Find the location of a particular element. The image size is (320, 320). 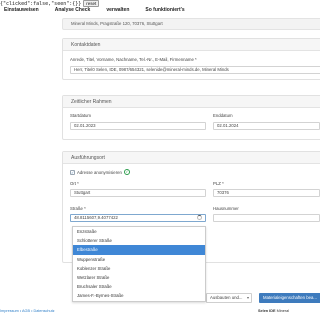

debug-state: {"clicked":false,"seen":{}} reset is located at coordinates (50, 3).